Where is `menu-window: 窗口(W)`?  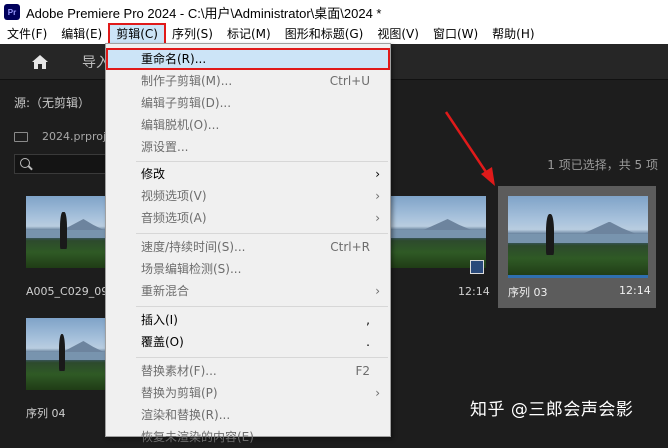
menu-window: 窗口(W) is located at coordinates (455, 34).